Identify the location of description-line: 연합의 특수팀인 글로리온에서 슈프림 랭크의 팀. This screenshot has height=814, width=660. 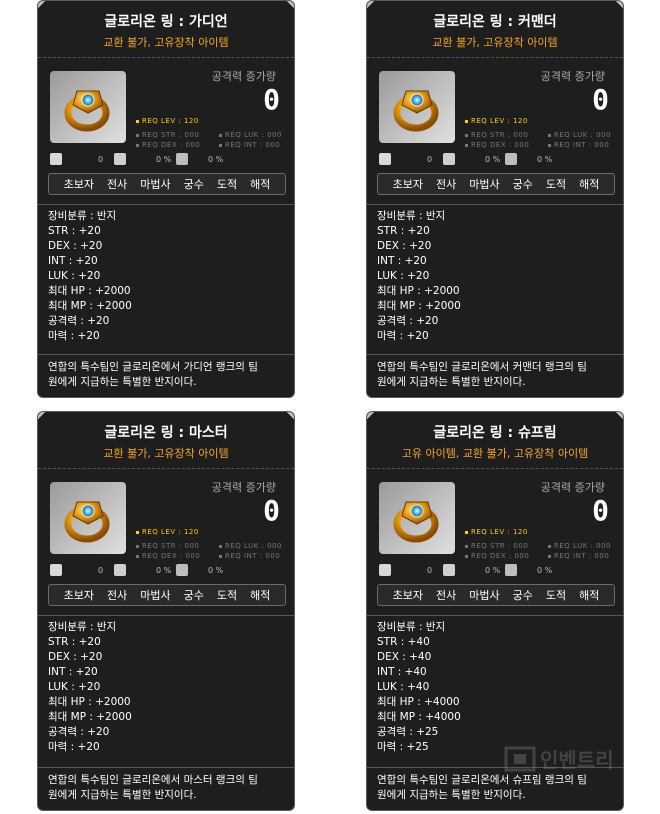
(482, 780).